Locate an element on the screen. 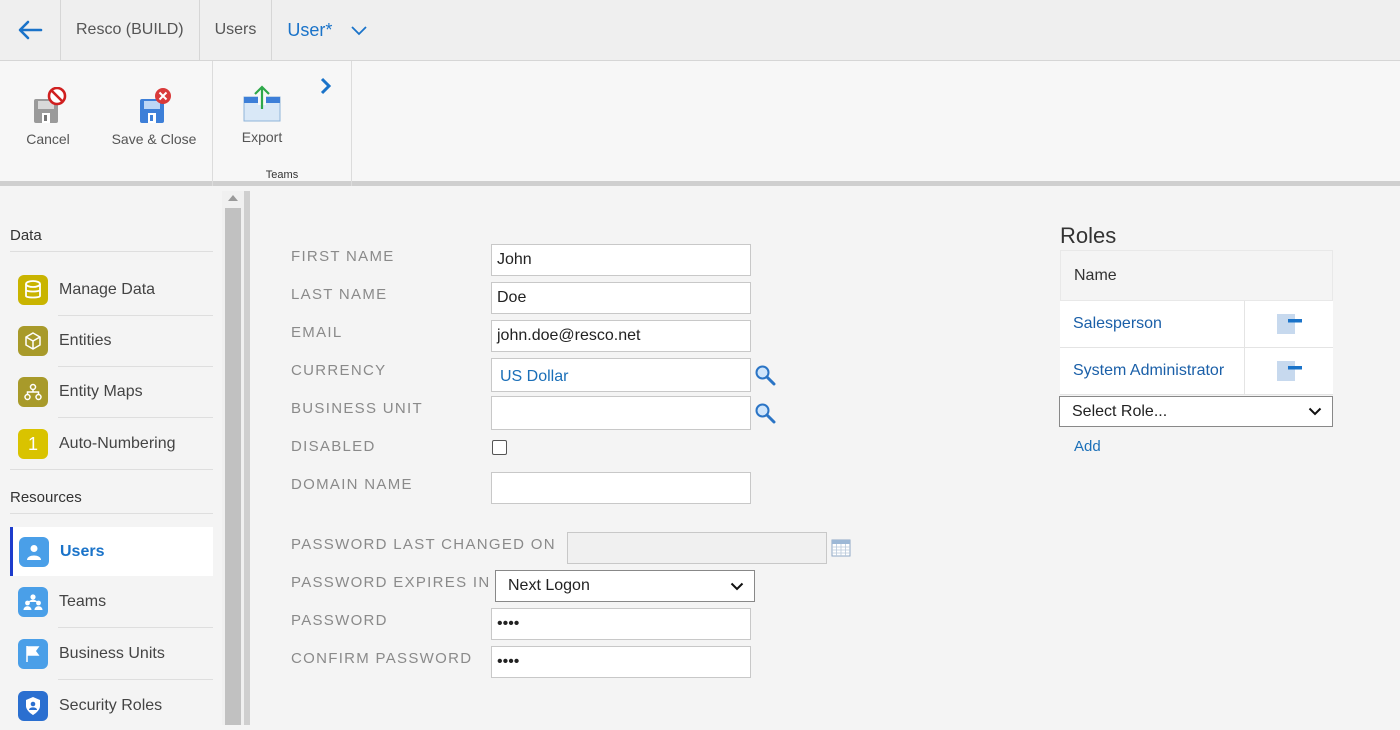  password-label: PASSWORD is located at coordinates (339, 620).